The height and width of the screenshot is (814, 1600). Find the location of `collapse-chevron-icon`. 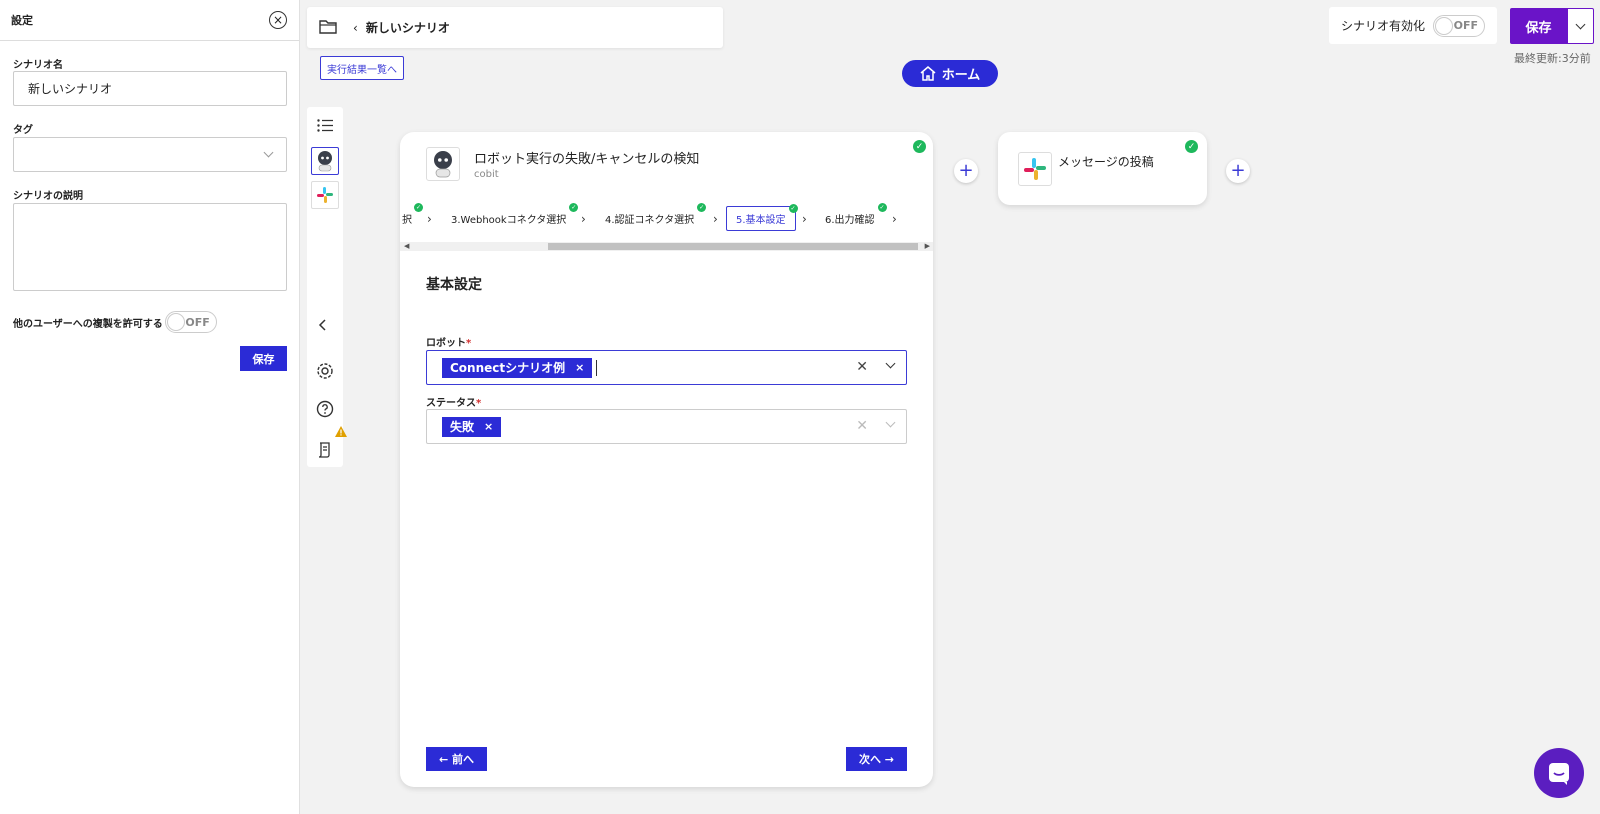

collapse-chevron-icon is located at coordinates (323, 326).